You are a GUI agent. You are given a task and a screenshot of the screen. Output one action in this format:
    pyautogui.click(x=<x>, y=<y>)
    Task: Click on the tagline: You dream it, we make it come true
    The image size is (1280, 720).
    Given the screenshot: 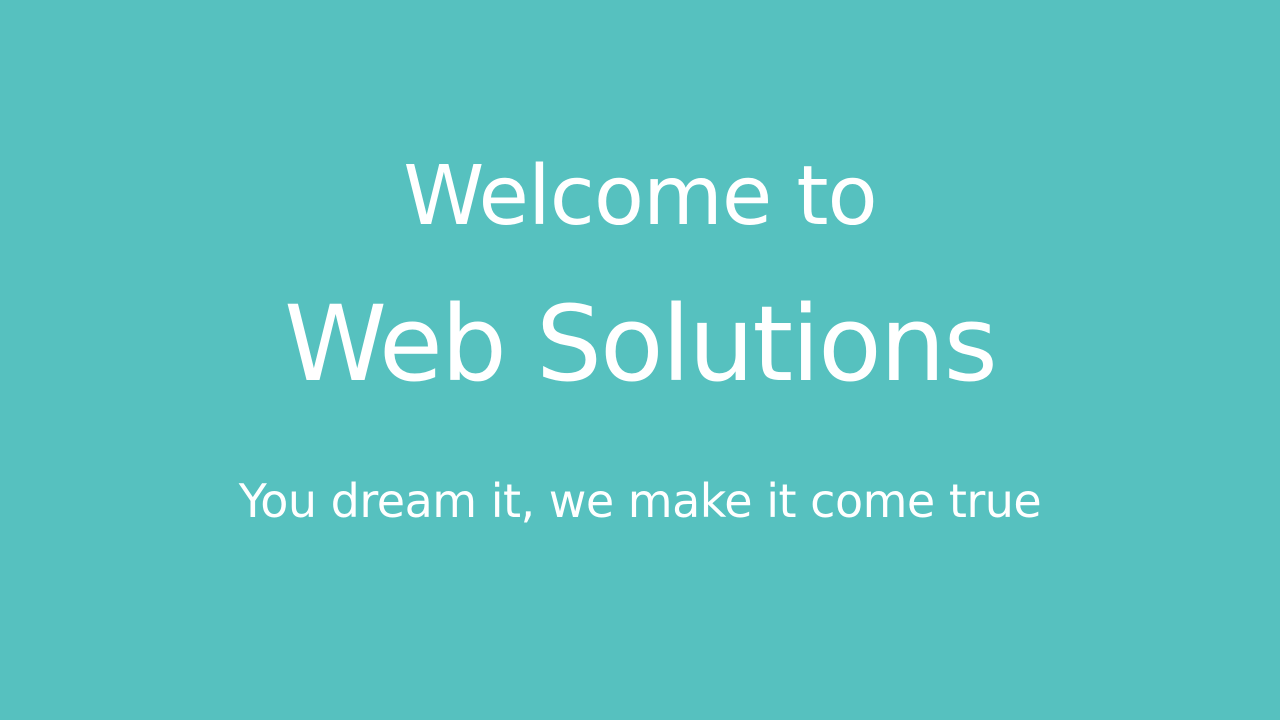 What is the action you would take?
    pyautogui.click(x=640, y=501)
    